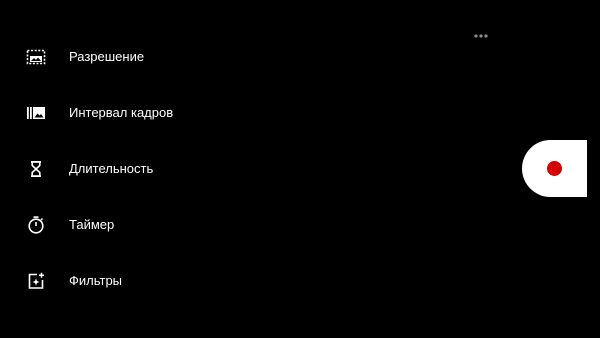 The image size is (600, 338). What do you see at coordinates (36, 281) in the screenshot?
I see `filters-icon` at bounding box center [36, 281].